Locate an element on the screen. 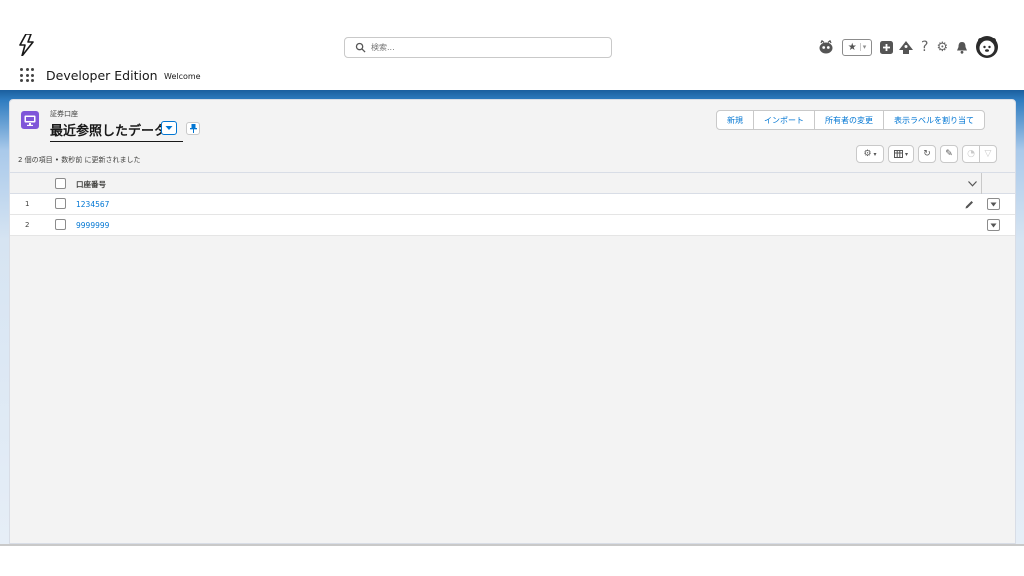 This screenshot has width=1024, height=576. nav-tab-welcome: Welcome is located at coordinates (182, 76).